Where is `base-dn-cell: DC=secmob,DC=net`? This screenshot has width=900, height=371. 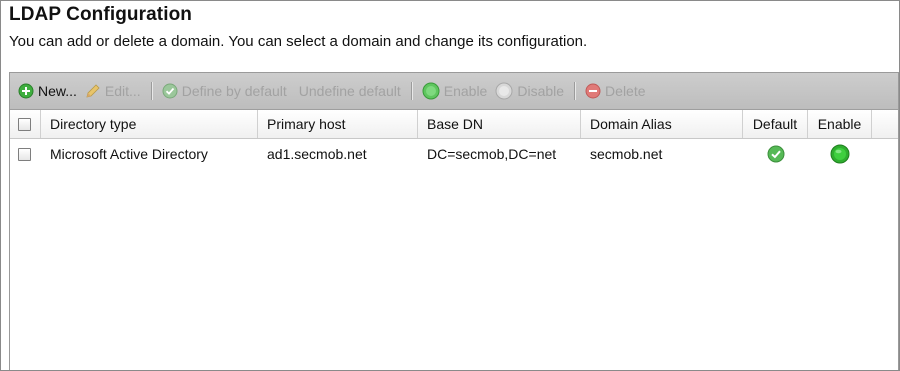
base-dn-cell: DC=secmob,DC=net is located at coordinates (492, 154).